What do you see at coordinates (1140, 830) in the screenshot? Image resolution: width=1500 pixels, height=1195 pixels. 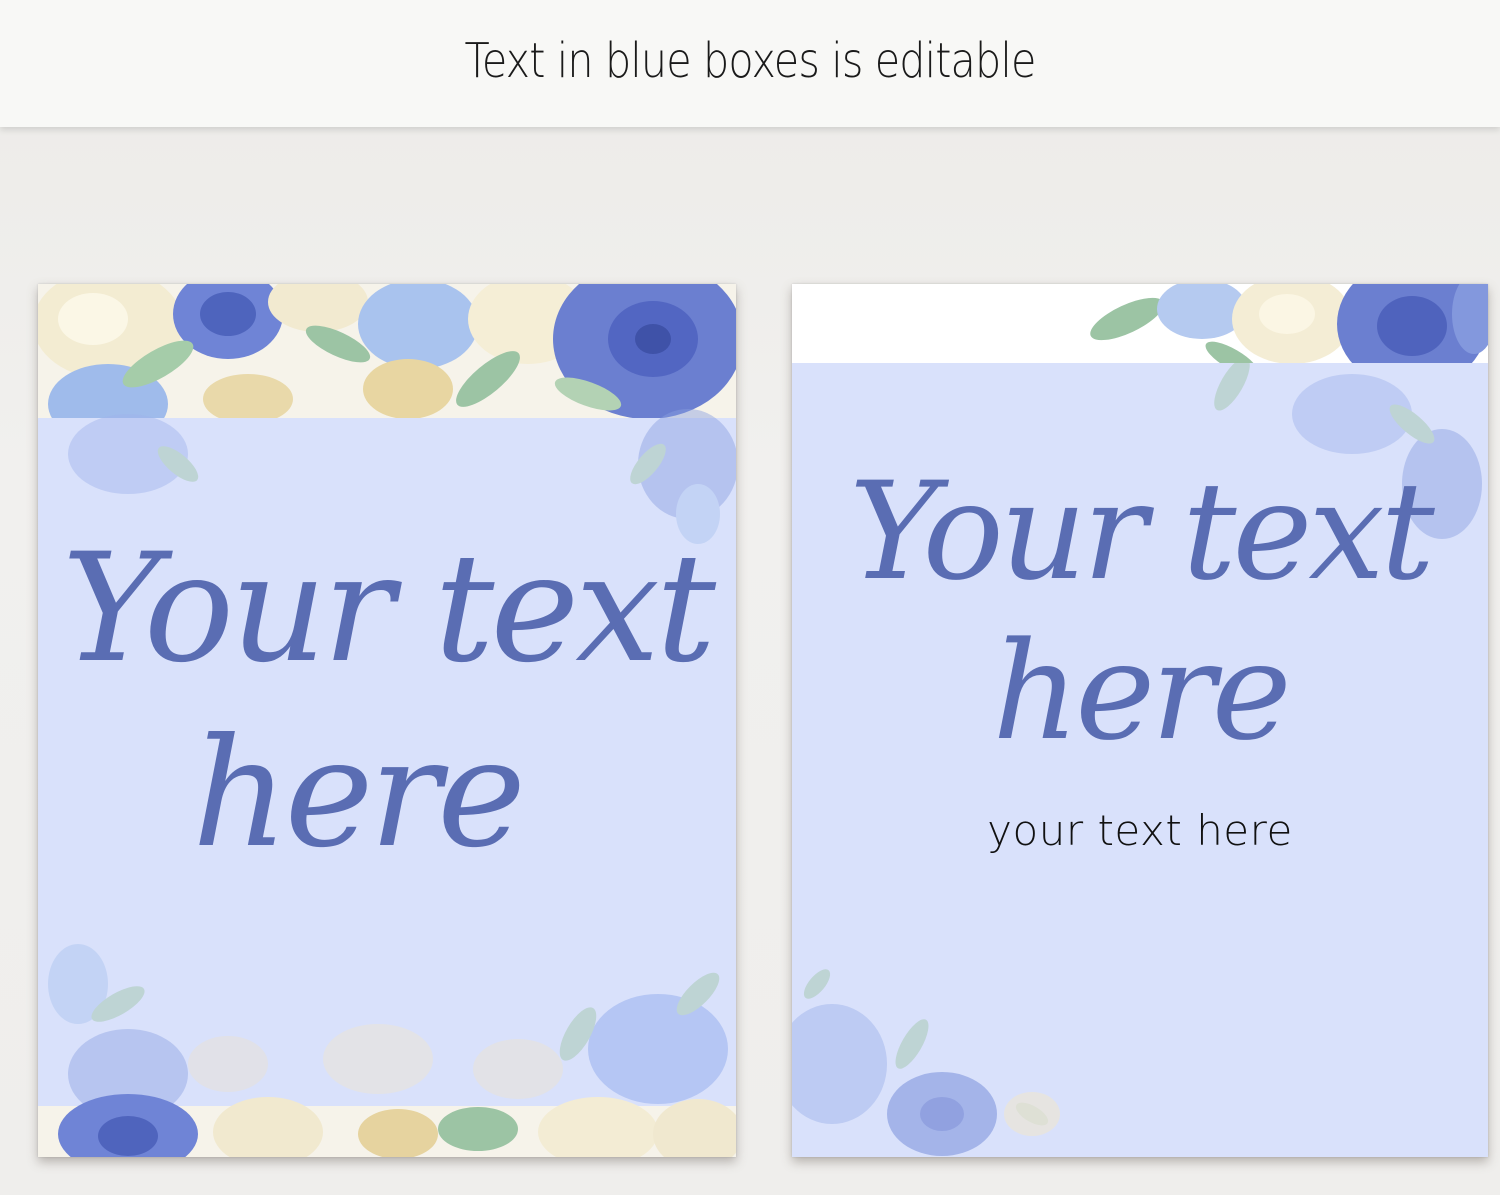 I see `card-right-subtext: your text here` at bounding box center [1140, 830].